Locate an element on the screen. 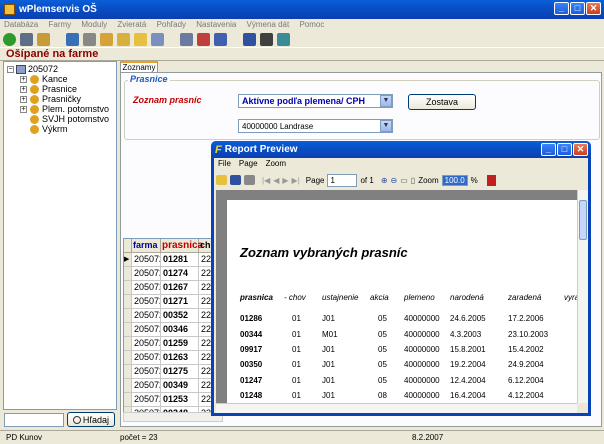 Image resolution: width=604 pixels, height=444 pixels. tree-item-prasnice: + Prasnice is located at coordinates (48, 89).